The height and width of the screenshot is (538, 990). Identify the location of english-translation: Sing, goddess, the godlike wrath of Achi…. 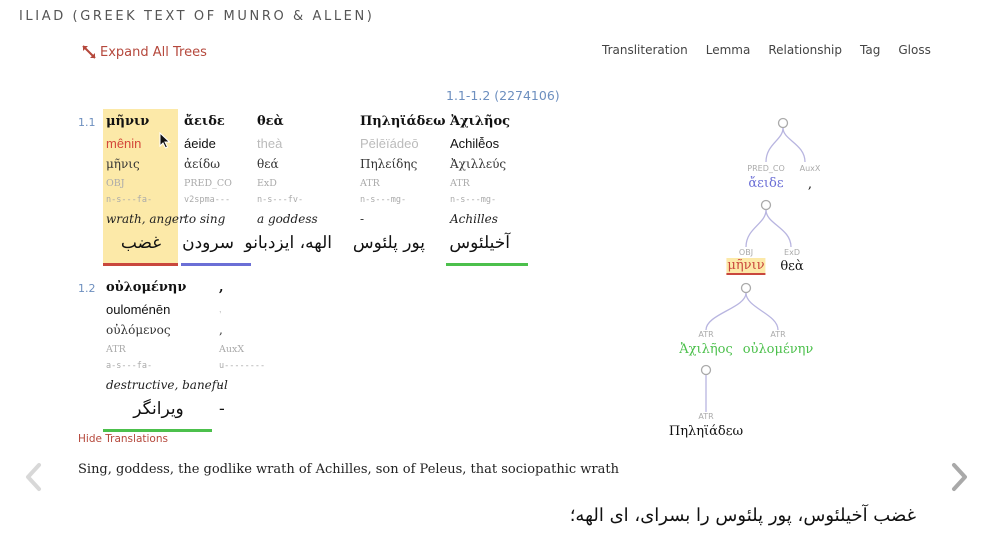
(348, 469).